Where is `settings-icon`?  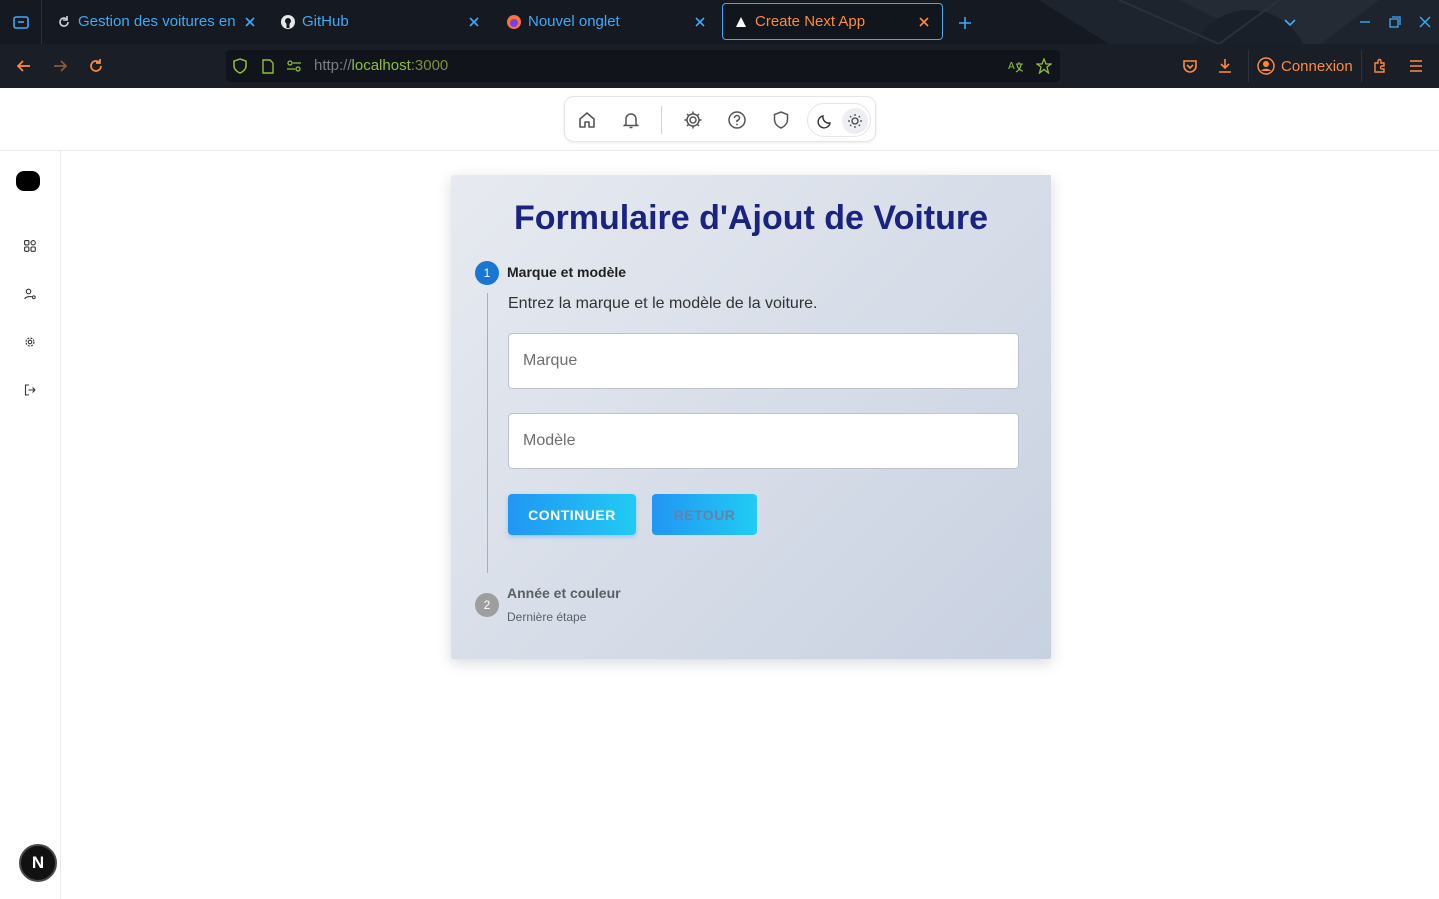 settings-icon is located at coordinates (30, 342).